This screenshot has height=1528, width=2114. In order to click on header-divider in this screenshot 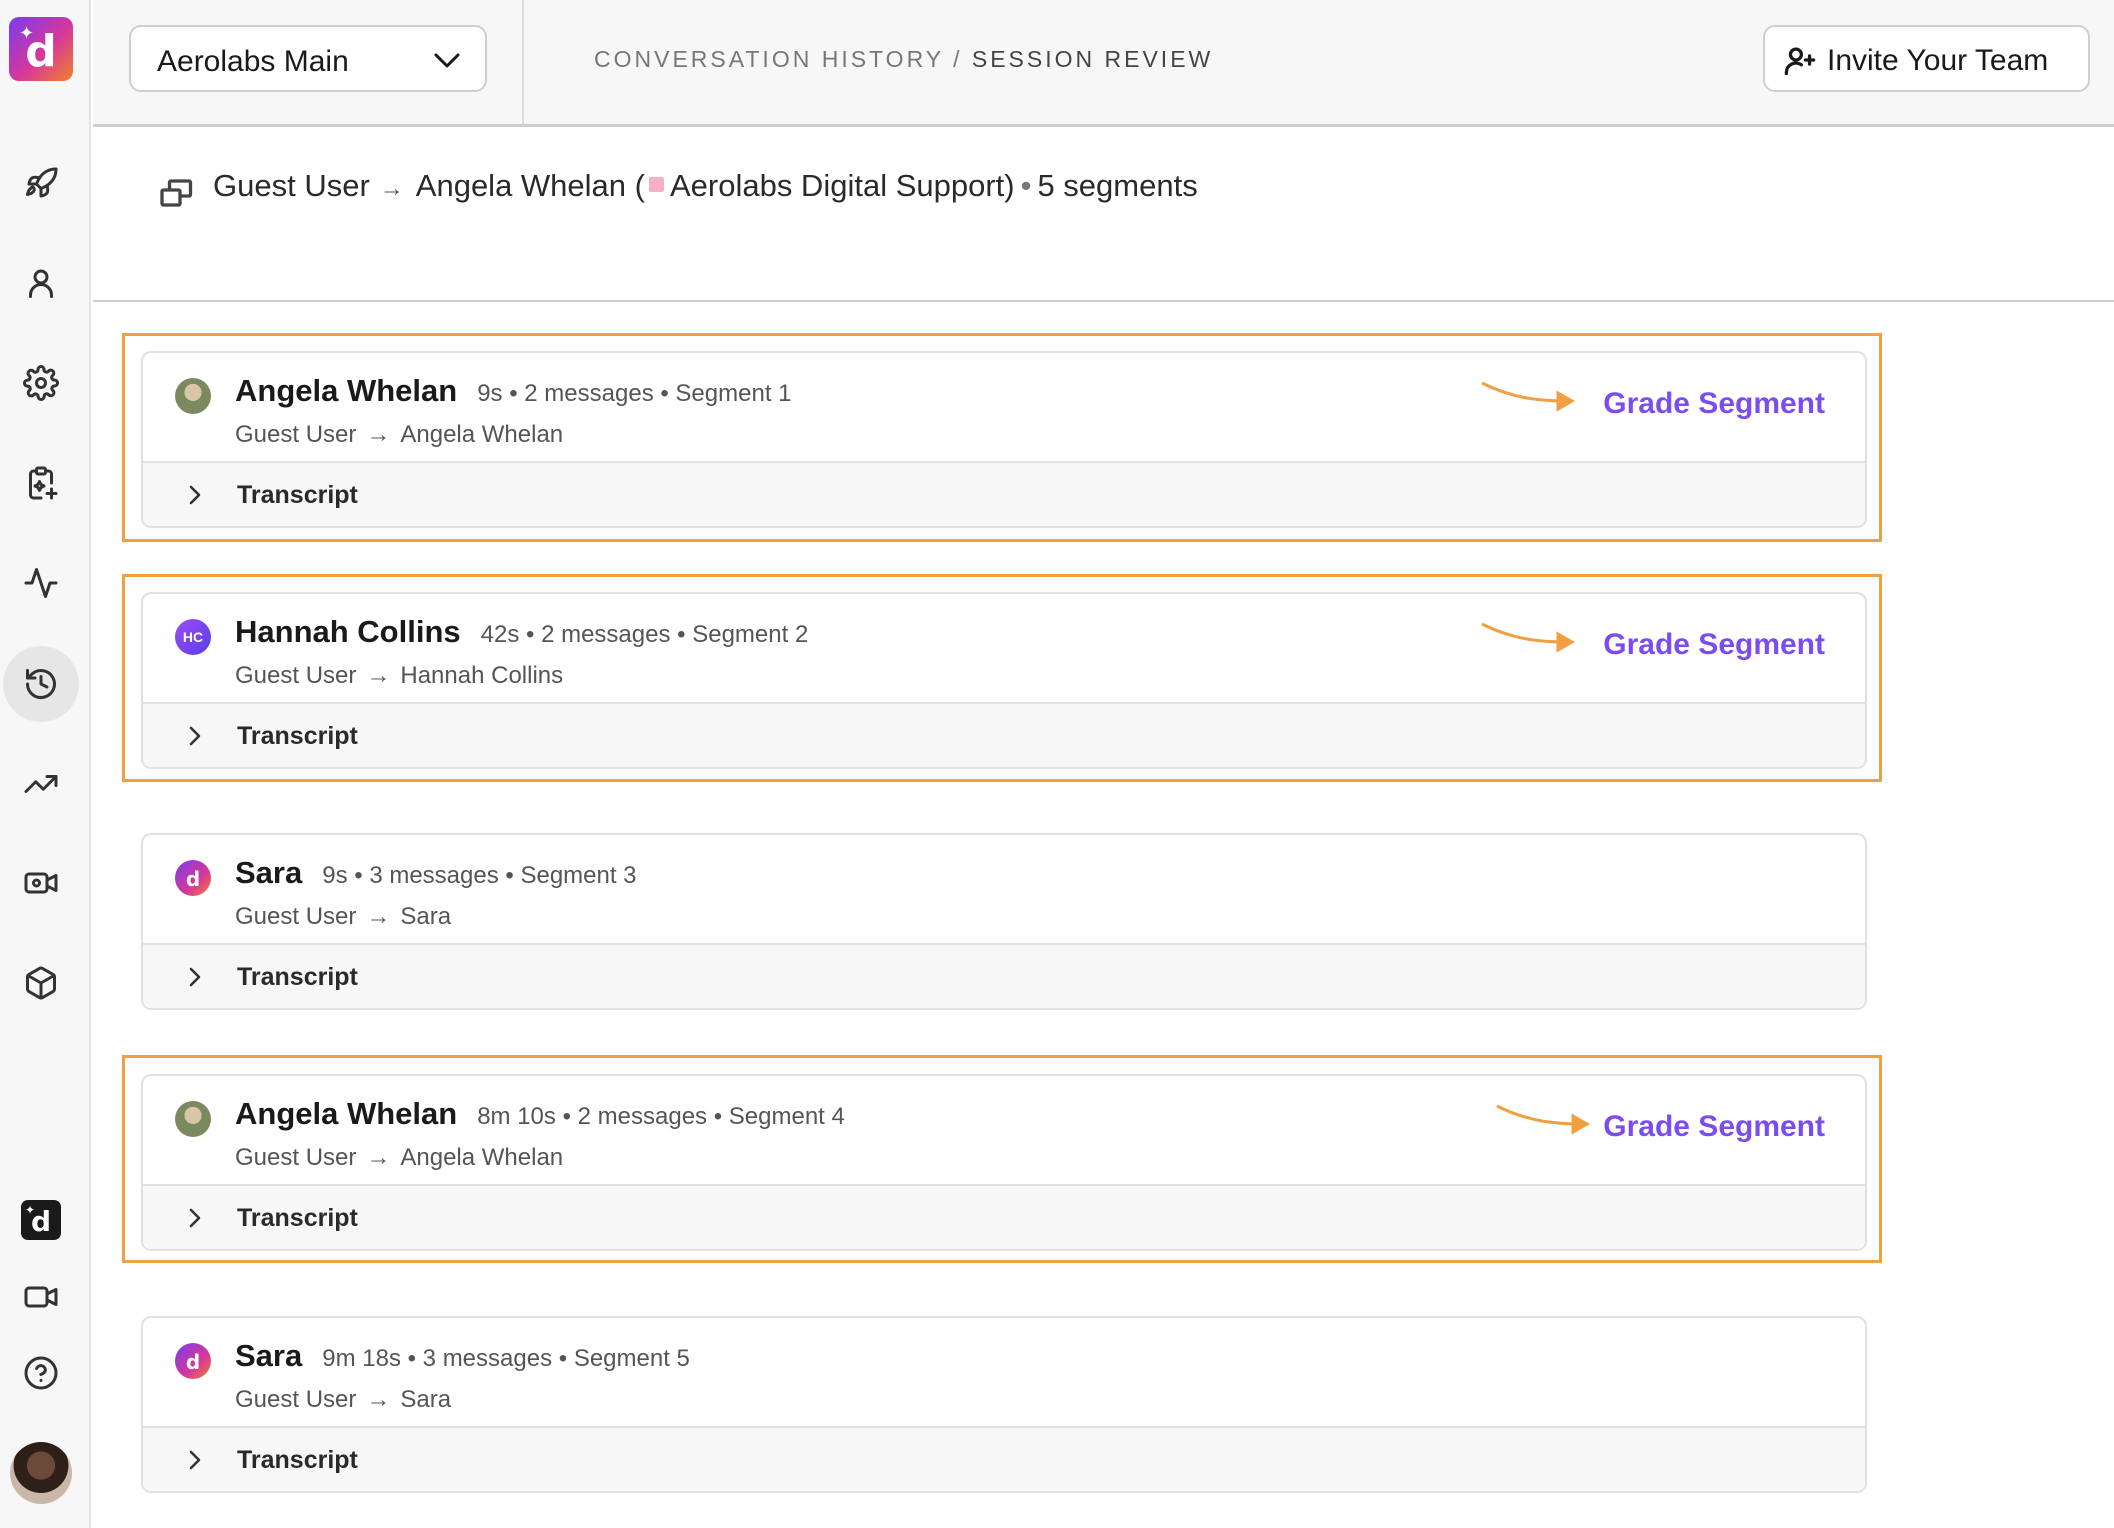, I will do `click(523, 62)`.